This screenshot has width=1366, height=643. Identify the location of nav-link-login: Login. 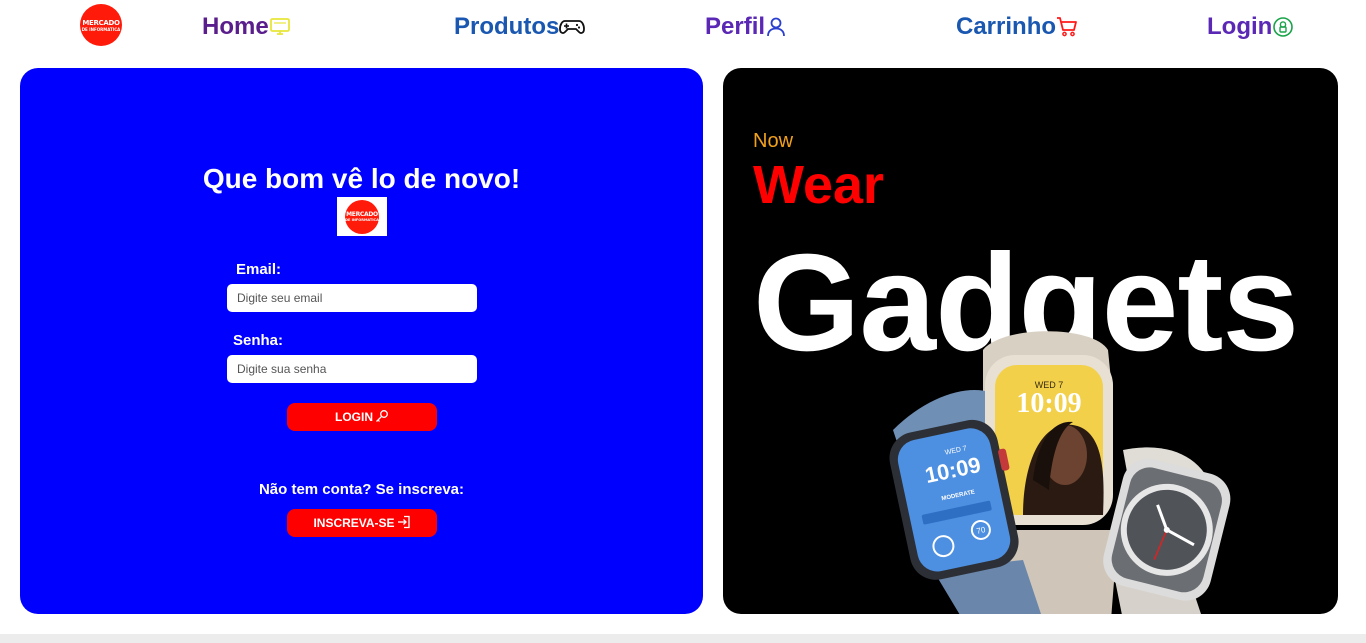
(1250, 27).